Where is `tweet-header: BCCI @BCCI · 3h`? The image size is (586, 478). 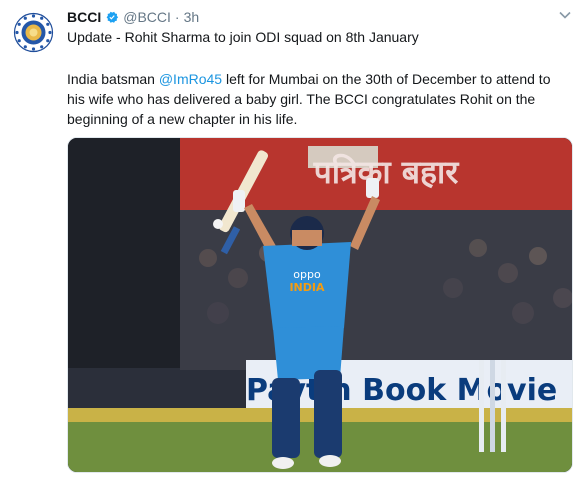 tweet-header: BCCI @BCCI · 3h is located at coordinates (133, 17).